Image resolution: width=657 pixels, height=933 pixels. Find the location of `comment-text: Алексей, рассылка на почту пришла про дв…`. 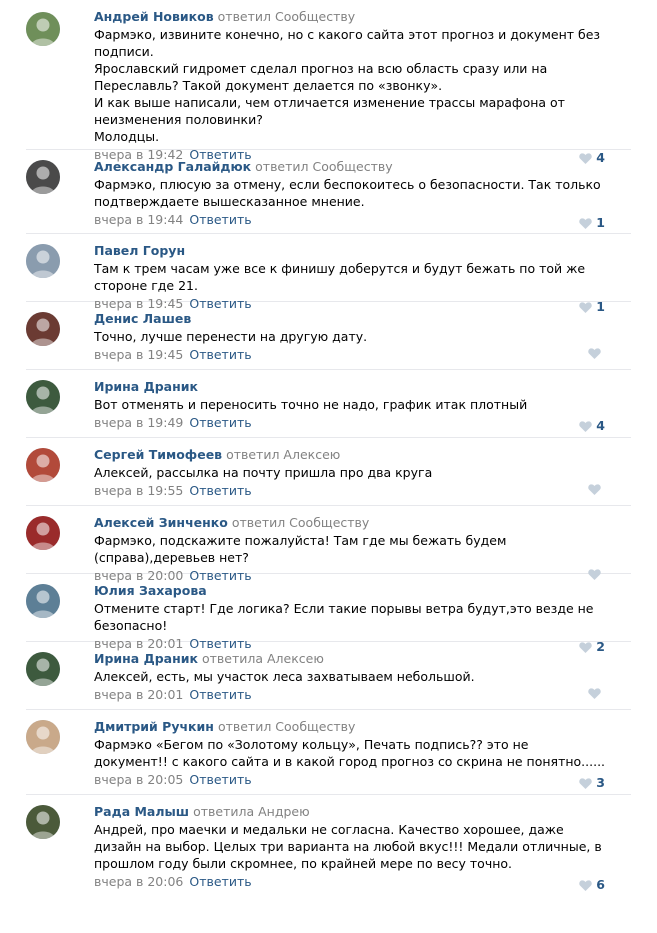

comment-text: Алексей, рассылка на почту пришла про дв… is located at coordinates (263, 472).